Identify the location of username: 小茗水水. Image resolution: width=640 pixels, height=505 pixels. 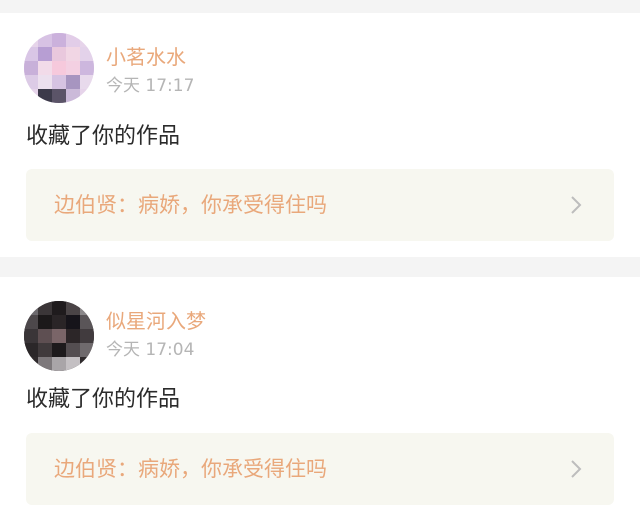
(146, 57).